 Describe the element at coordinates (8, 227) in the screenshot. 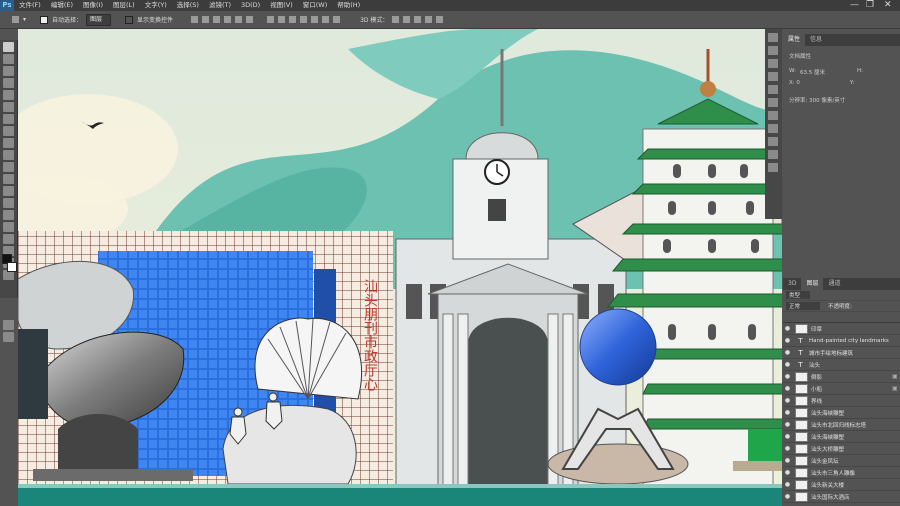

I see `type-tool-icon` at that location.